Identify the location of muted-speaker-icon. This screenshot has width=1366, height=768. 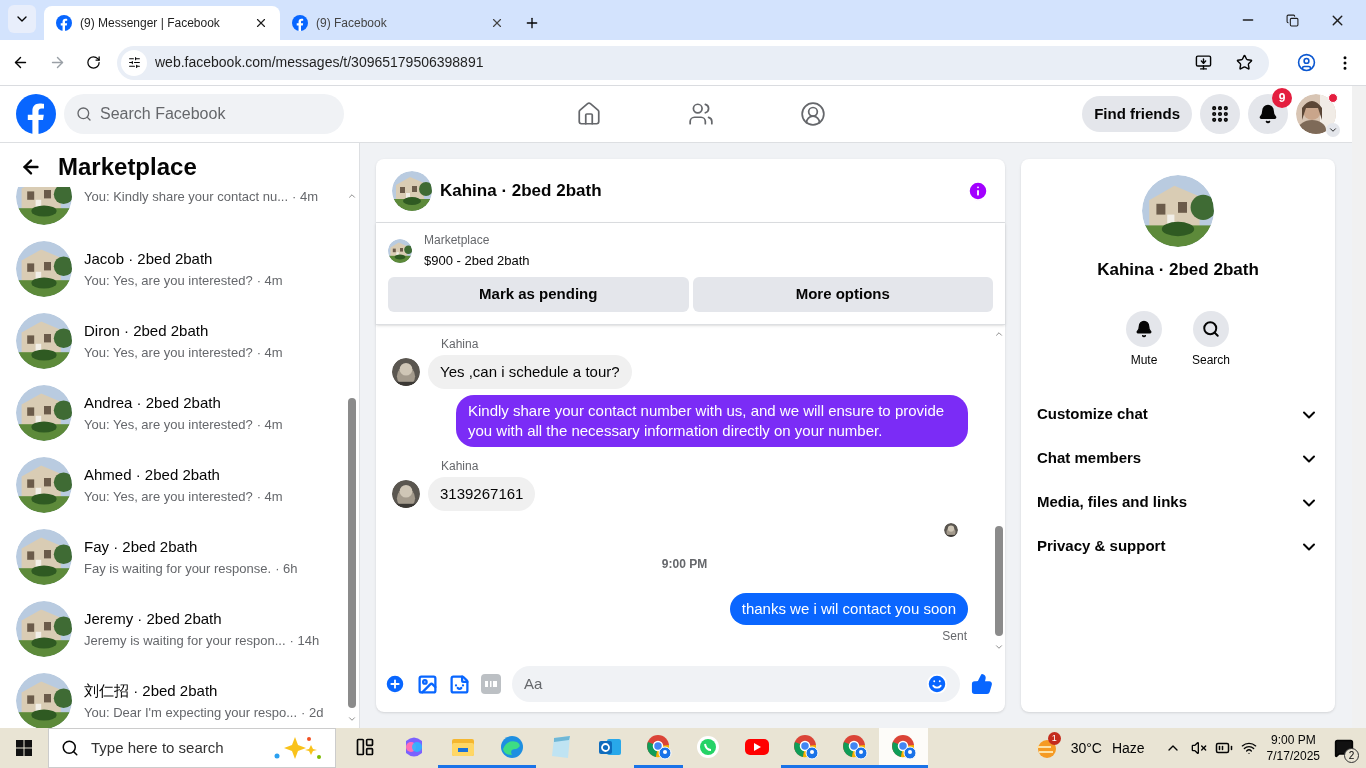
(1198, 748).